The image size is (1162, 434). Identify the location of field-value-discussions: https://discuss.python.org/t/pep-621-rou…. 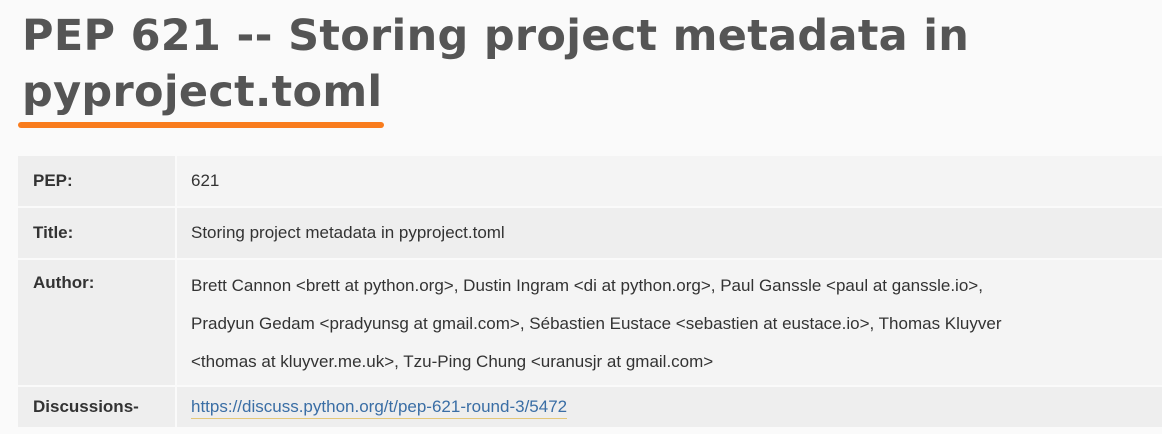
(668, 407).